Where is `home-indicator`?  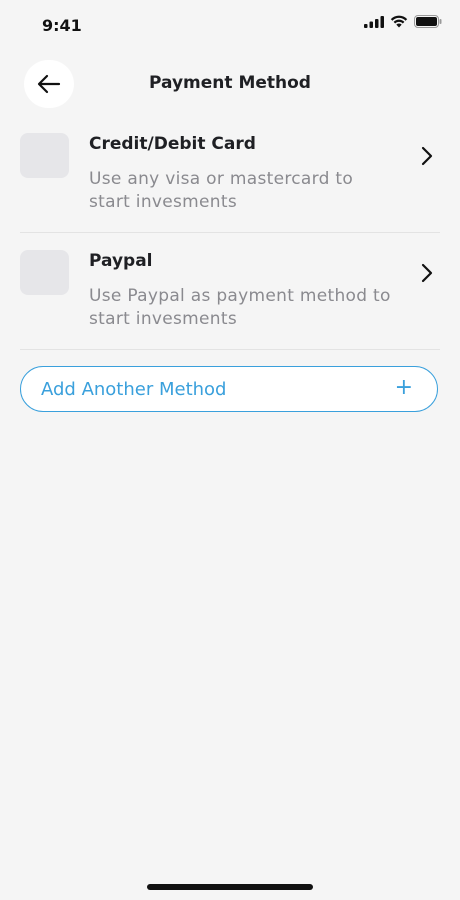
home-indicator is located at coordinates (230, 887).